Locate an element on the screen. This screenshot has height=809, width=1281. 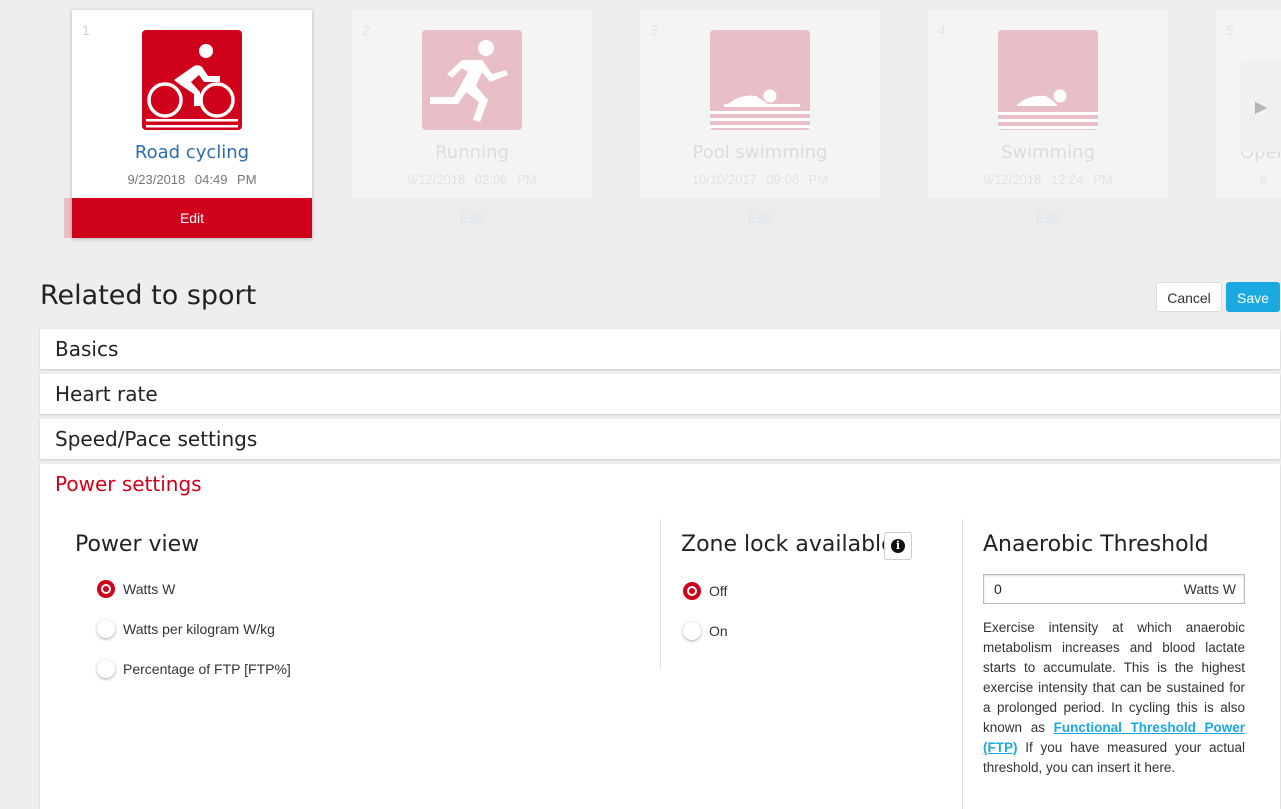
sport-timestamp: 9/12/2018 02:06 PM is located at coordinates (472, 179).